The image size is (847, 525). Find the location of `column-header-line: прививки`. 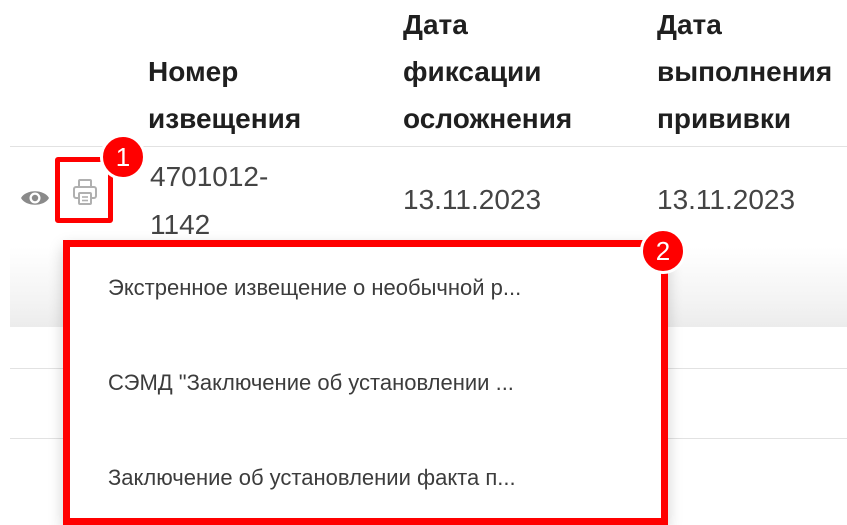

column-header-line: прививки is located at coordinates (724, 118).